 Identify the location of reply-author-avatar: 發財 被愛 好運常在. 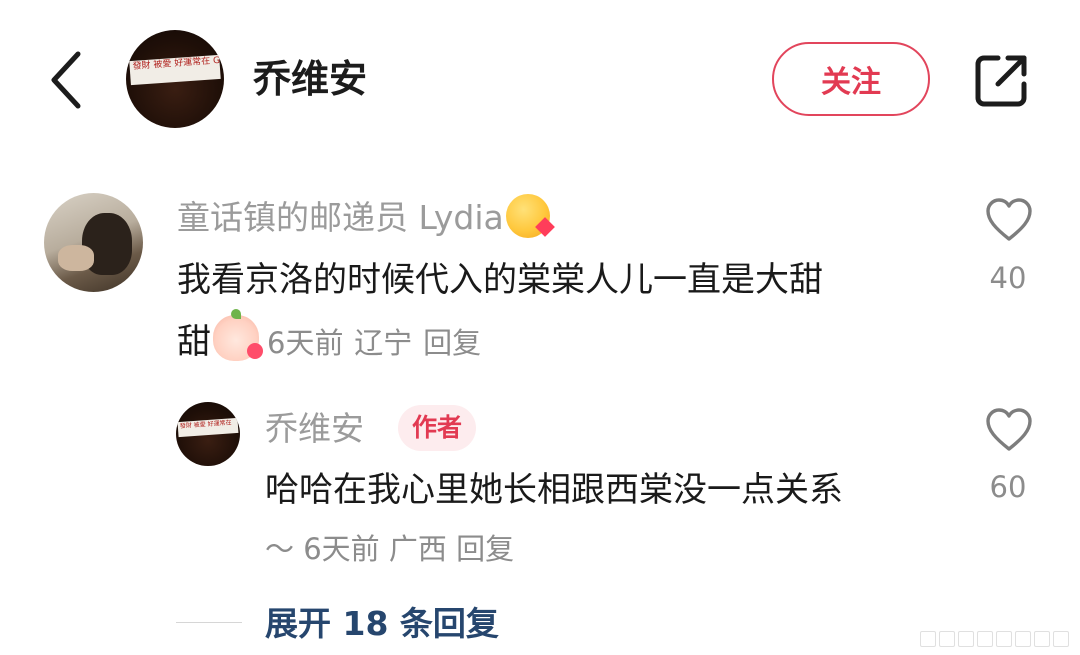
(208, 434).